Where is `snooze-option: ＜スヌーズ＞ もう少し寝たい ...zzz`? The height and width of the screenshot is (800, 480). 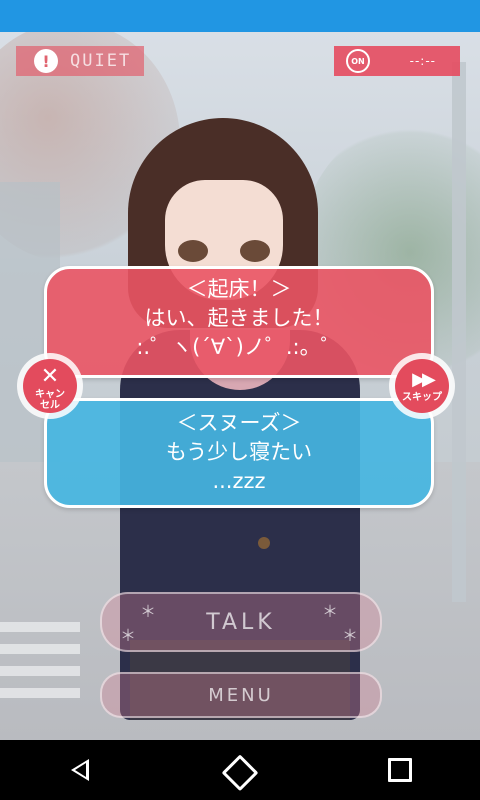
snooze-option: ＜スヌーズ＞ もう少し寝たい ...zzz is located at coordinates (239, 453).